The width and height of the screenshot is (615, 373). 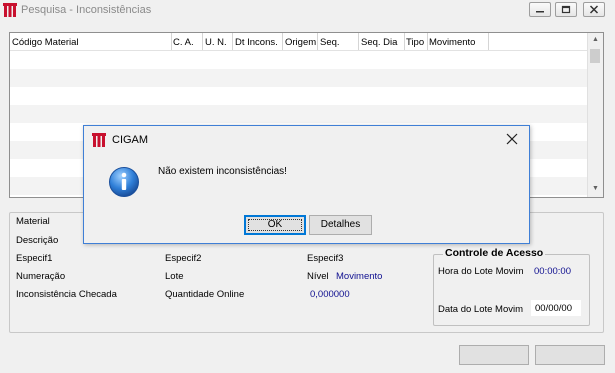 What do you see at coordinates (330, 294) in the screenshot?
I see `quantidade-online-value: 0,000000` at bounding box center [330, 294].